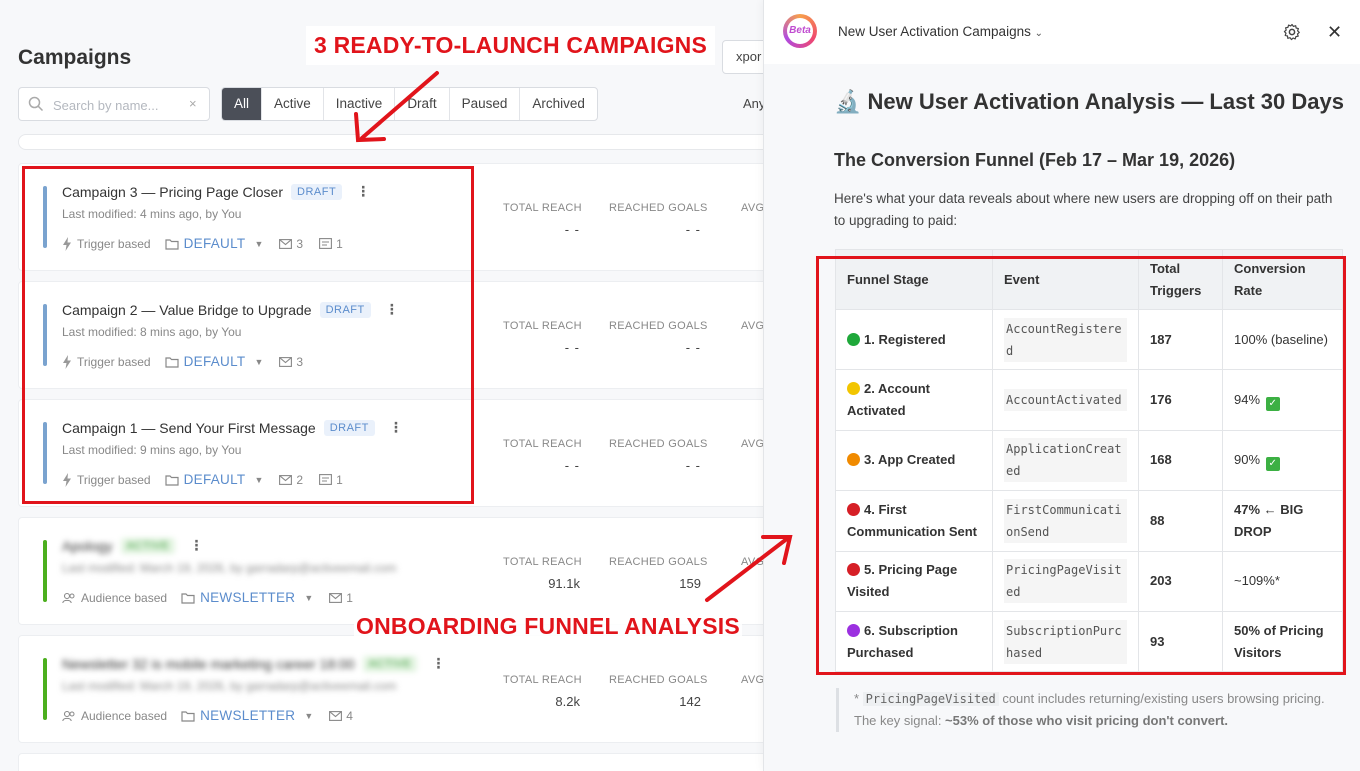 Image resolution: width=1360 pixels, height=771 pixels. I want to click on annotation-funnel-analysis: ONBOARDING FUNNEL ANALYSIS, so click(548, 626).